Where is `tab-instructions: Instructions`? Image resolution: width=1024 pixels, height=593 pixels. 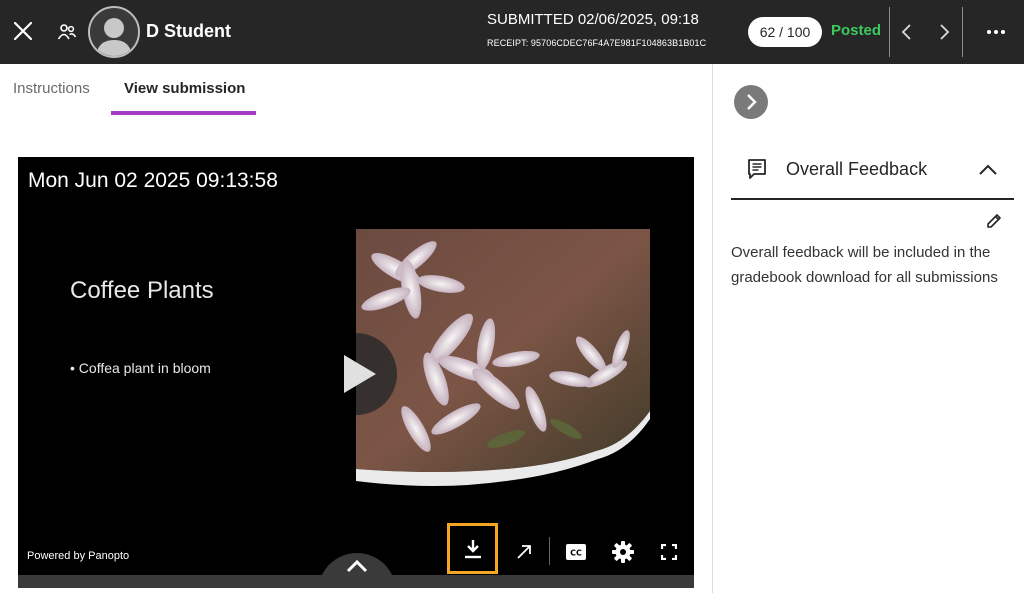
tab-instructions: Instructions is located at coordinates (51, 88).